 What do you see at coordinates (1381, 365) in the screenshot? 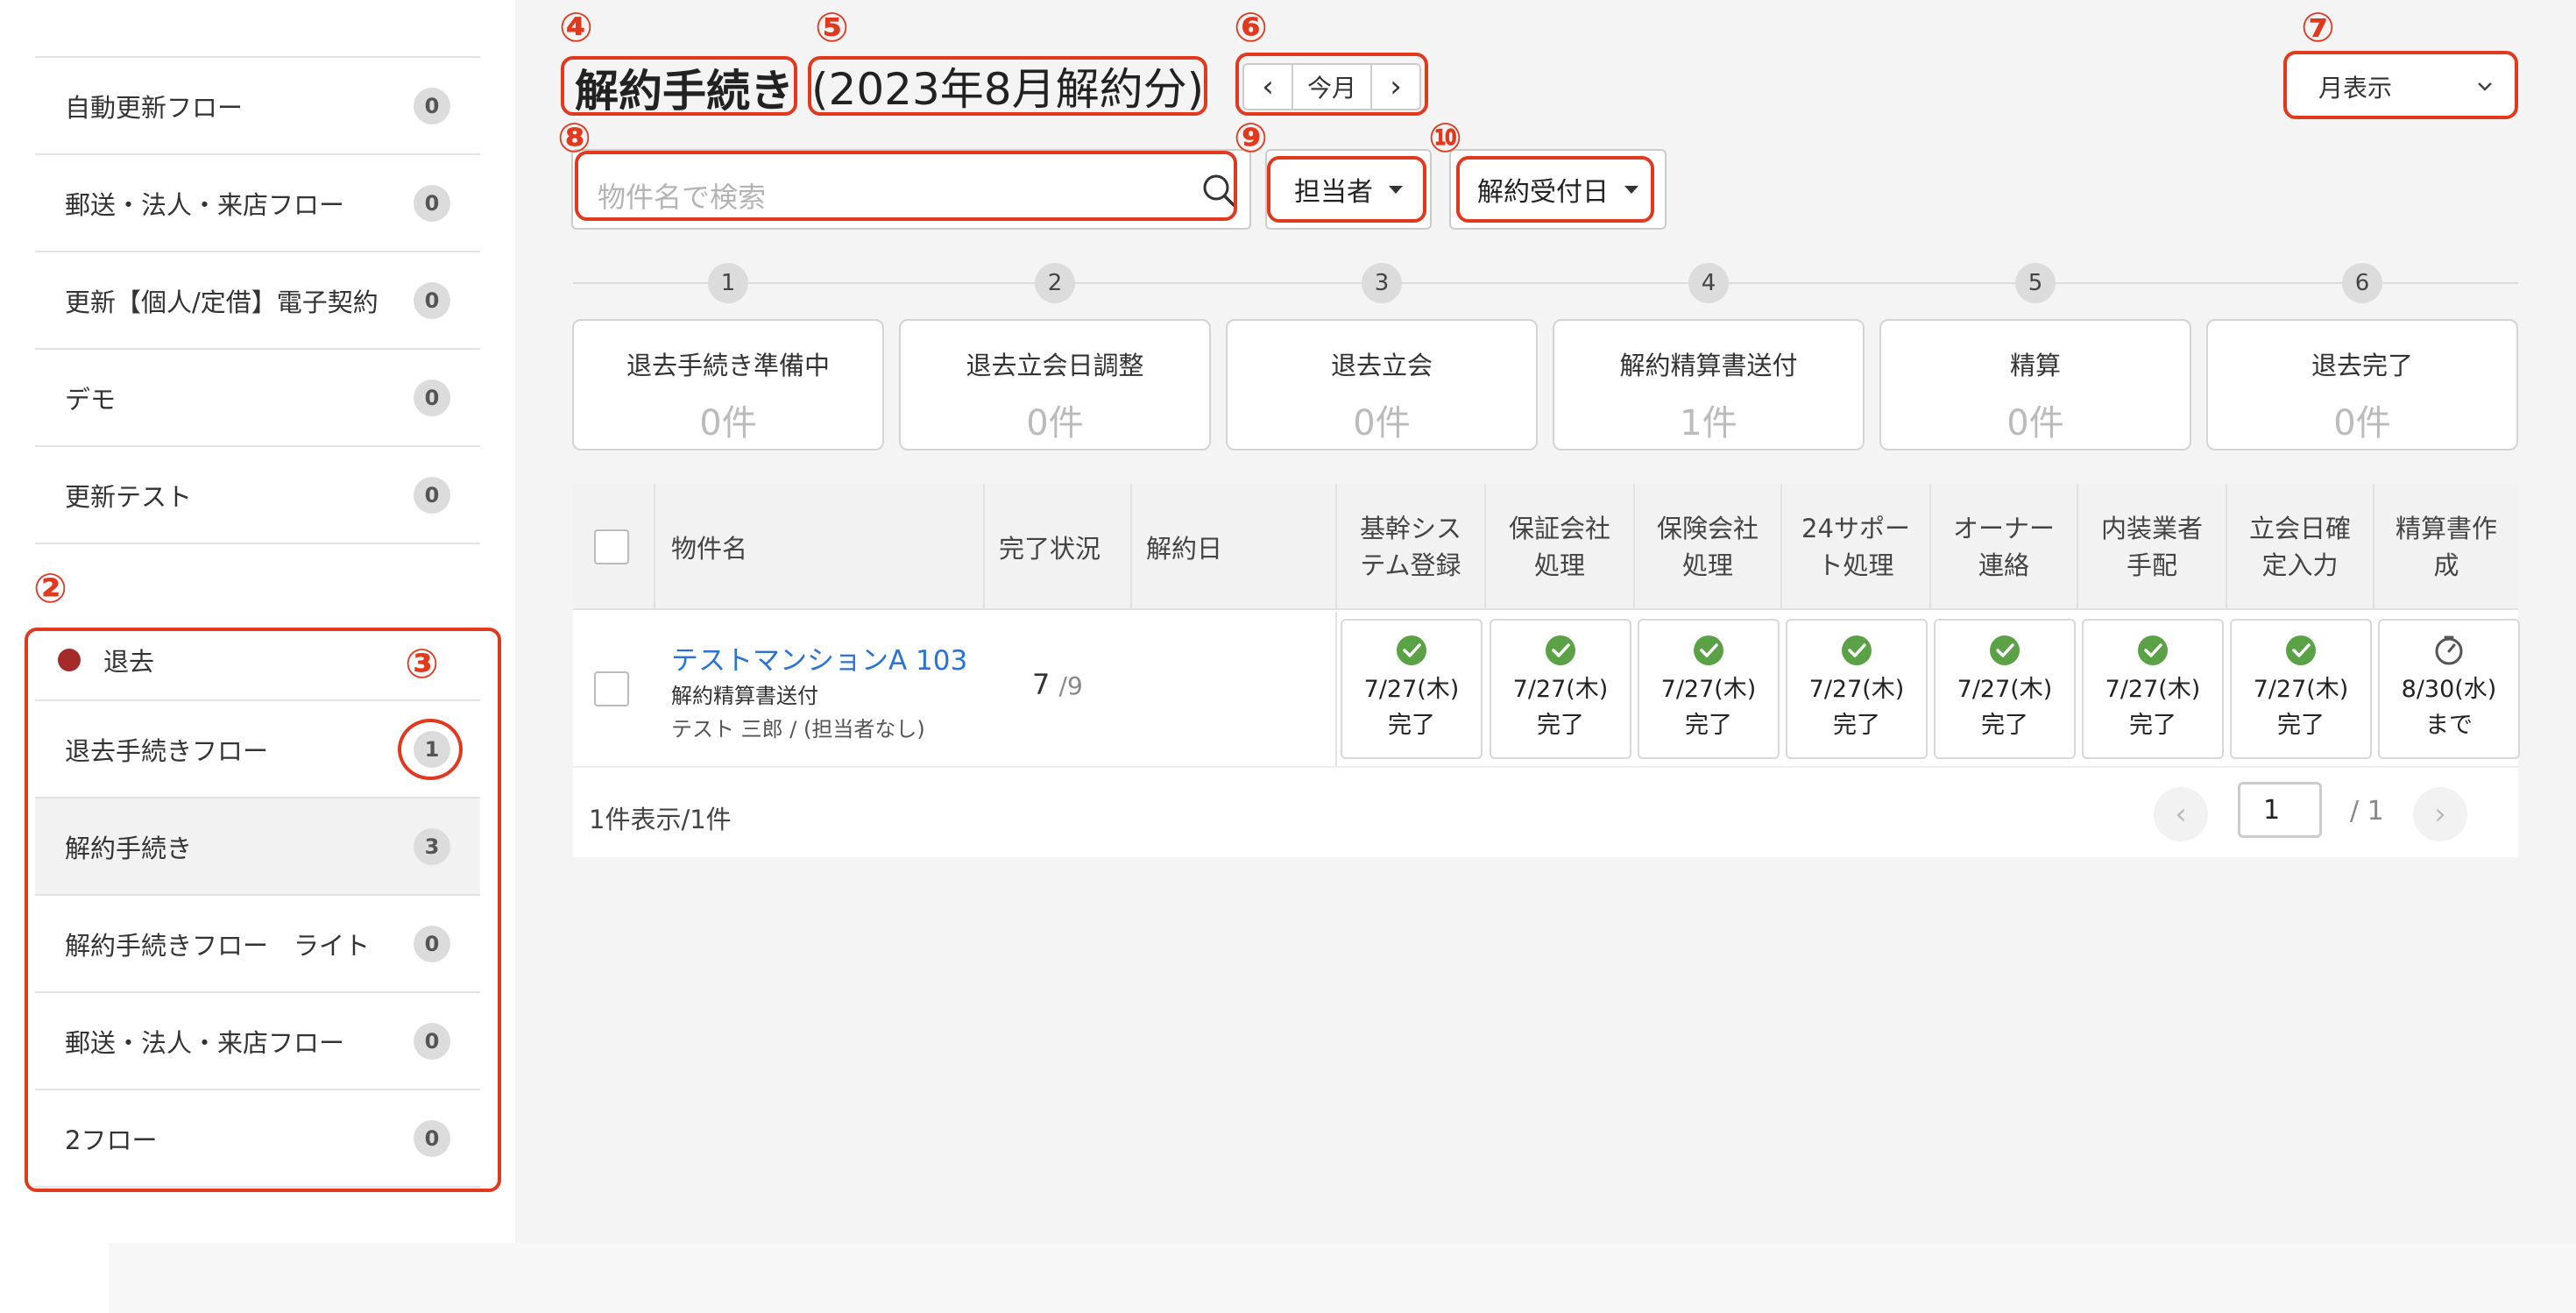
I see `step-label: 退去立会` at bounding box center [1381, 365].